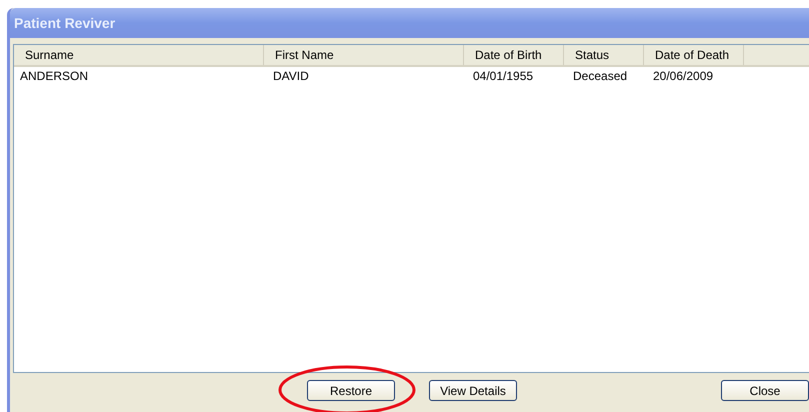  I want to click on table-cell: Deceased, so click(600, 76).